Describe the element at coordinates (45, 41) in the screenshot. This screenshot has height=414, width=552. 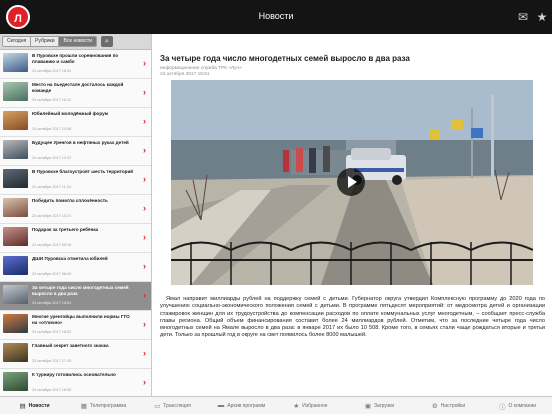
I see `filter-rubrics: Рубрики` at that location.